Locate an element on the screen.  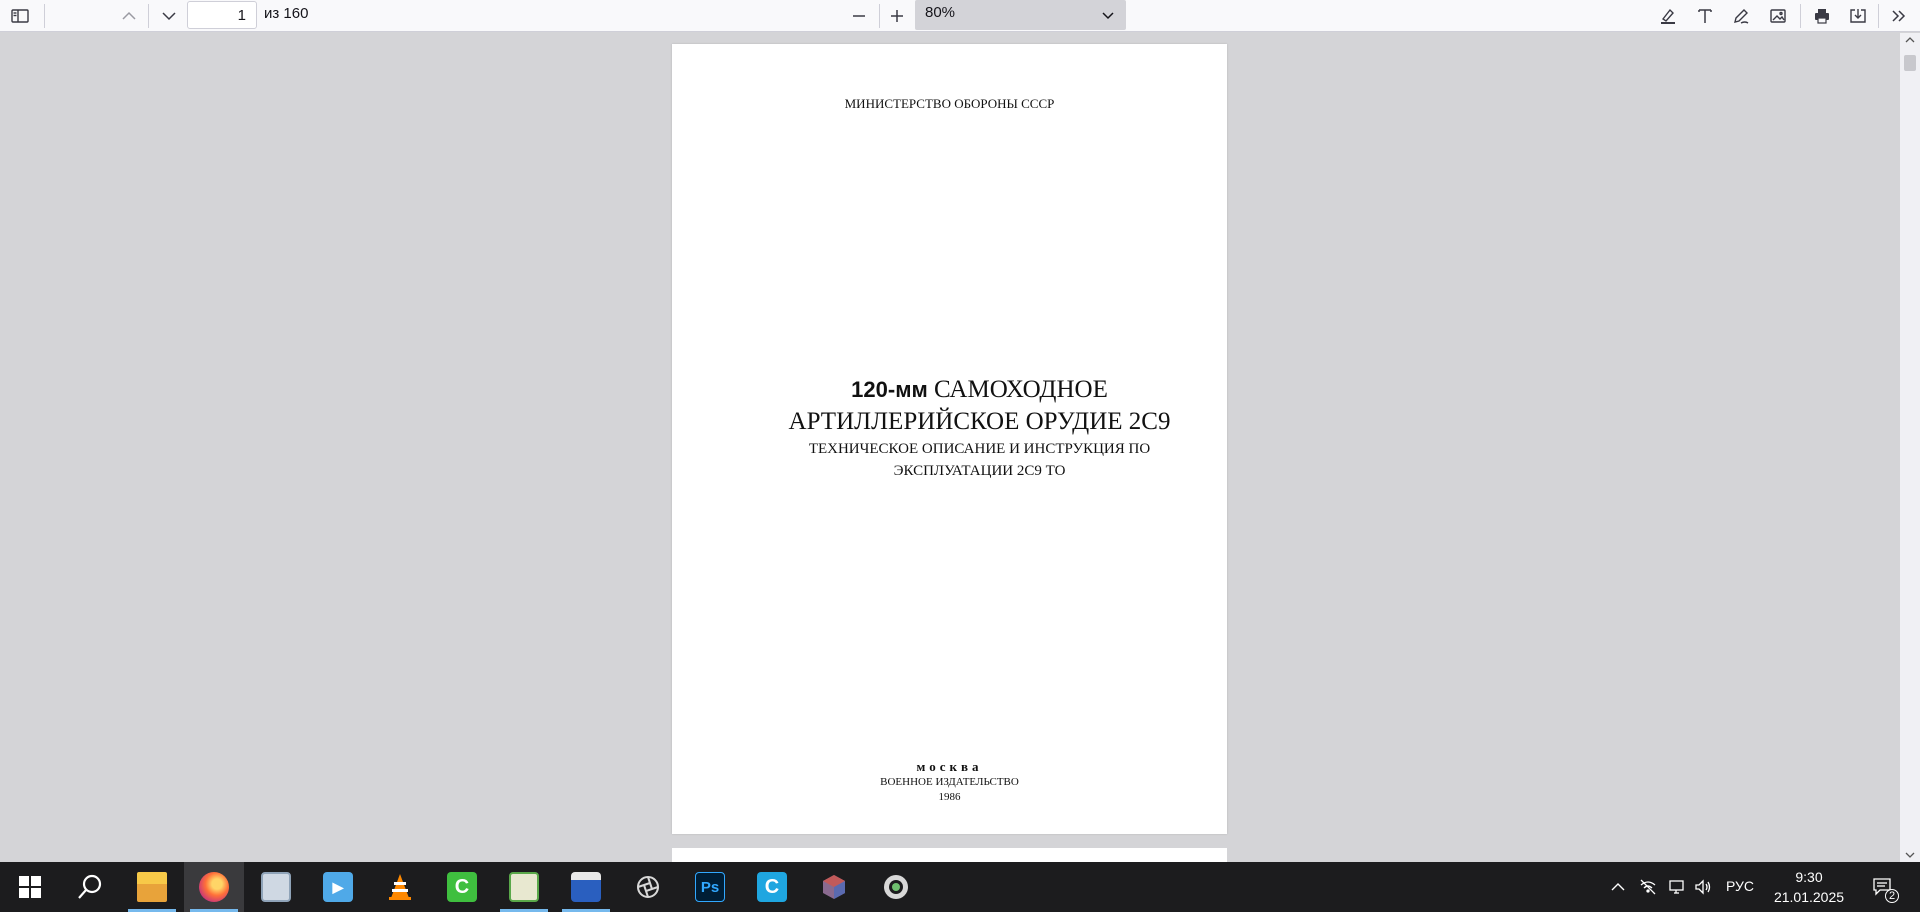
draw-button is located at coordinates (1741, 16).